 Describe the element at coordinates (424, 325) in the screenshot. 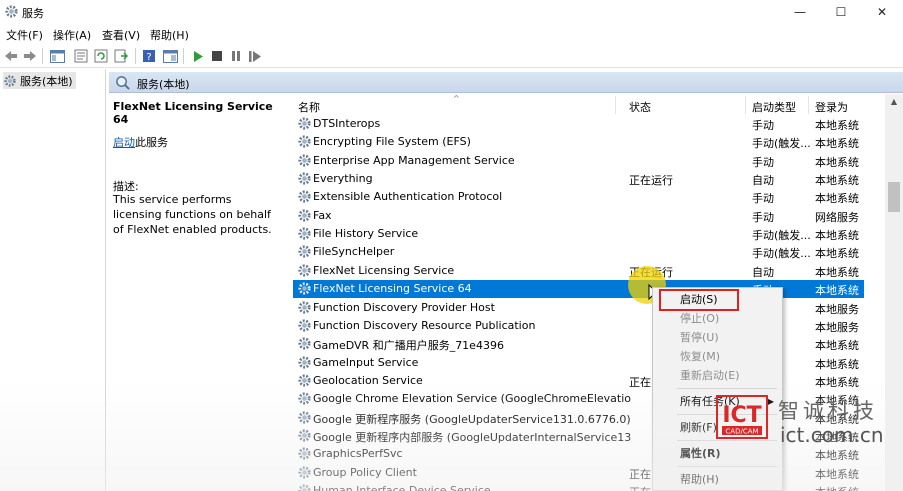

I see `service-name: Function Discovery Resource Publication` at that location.